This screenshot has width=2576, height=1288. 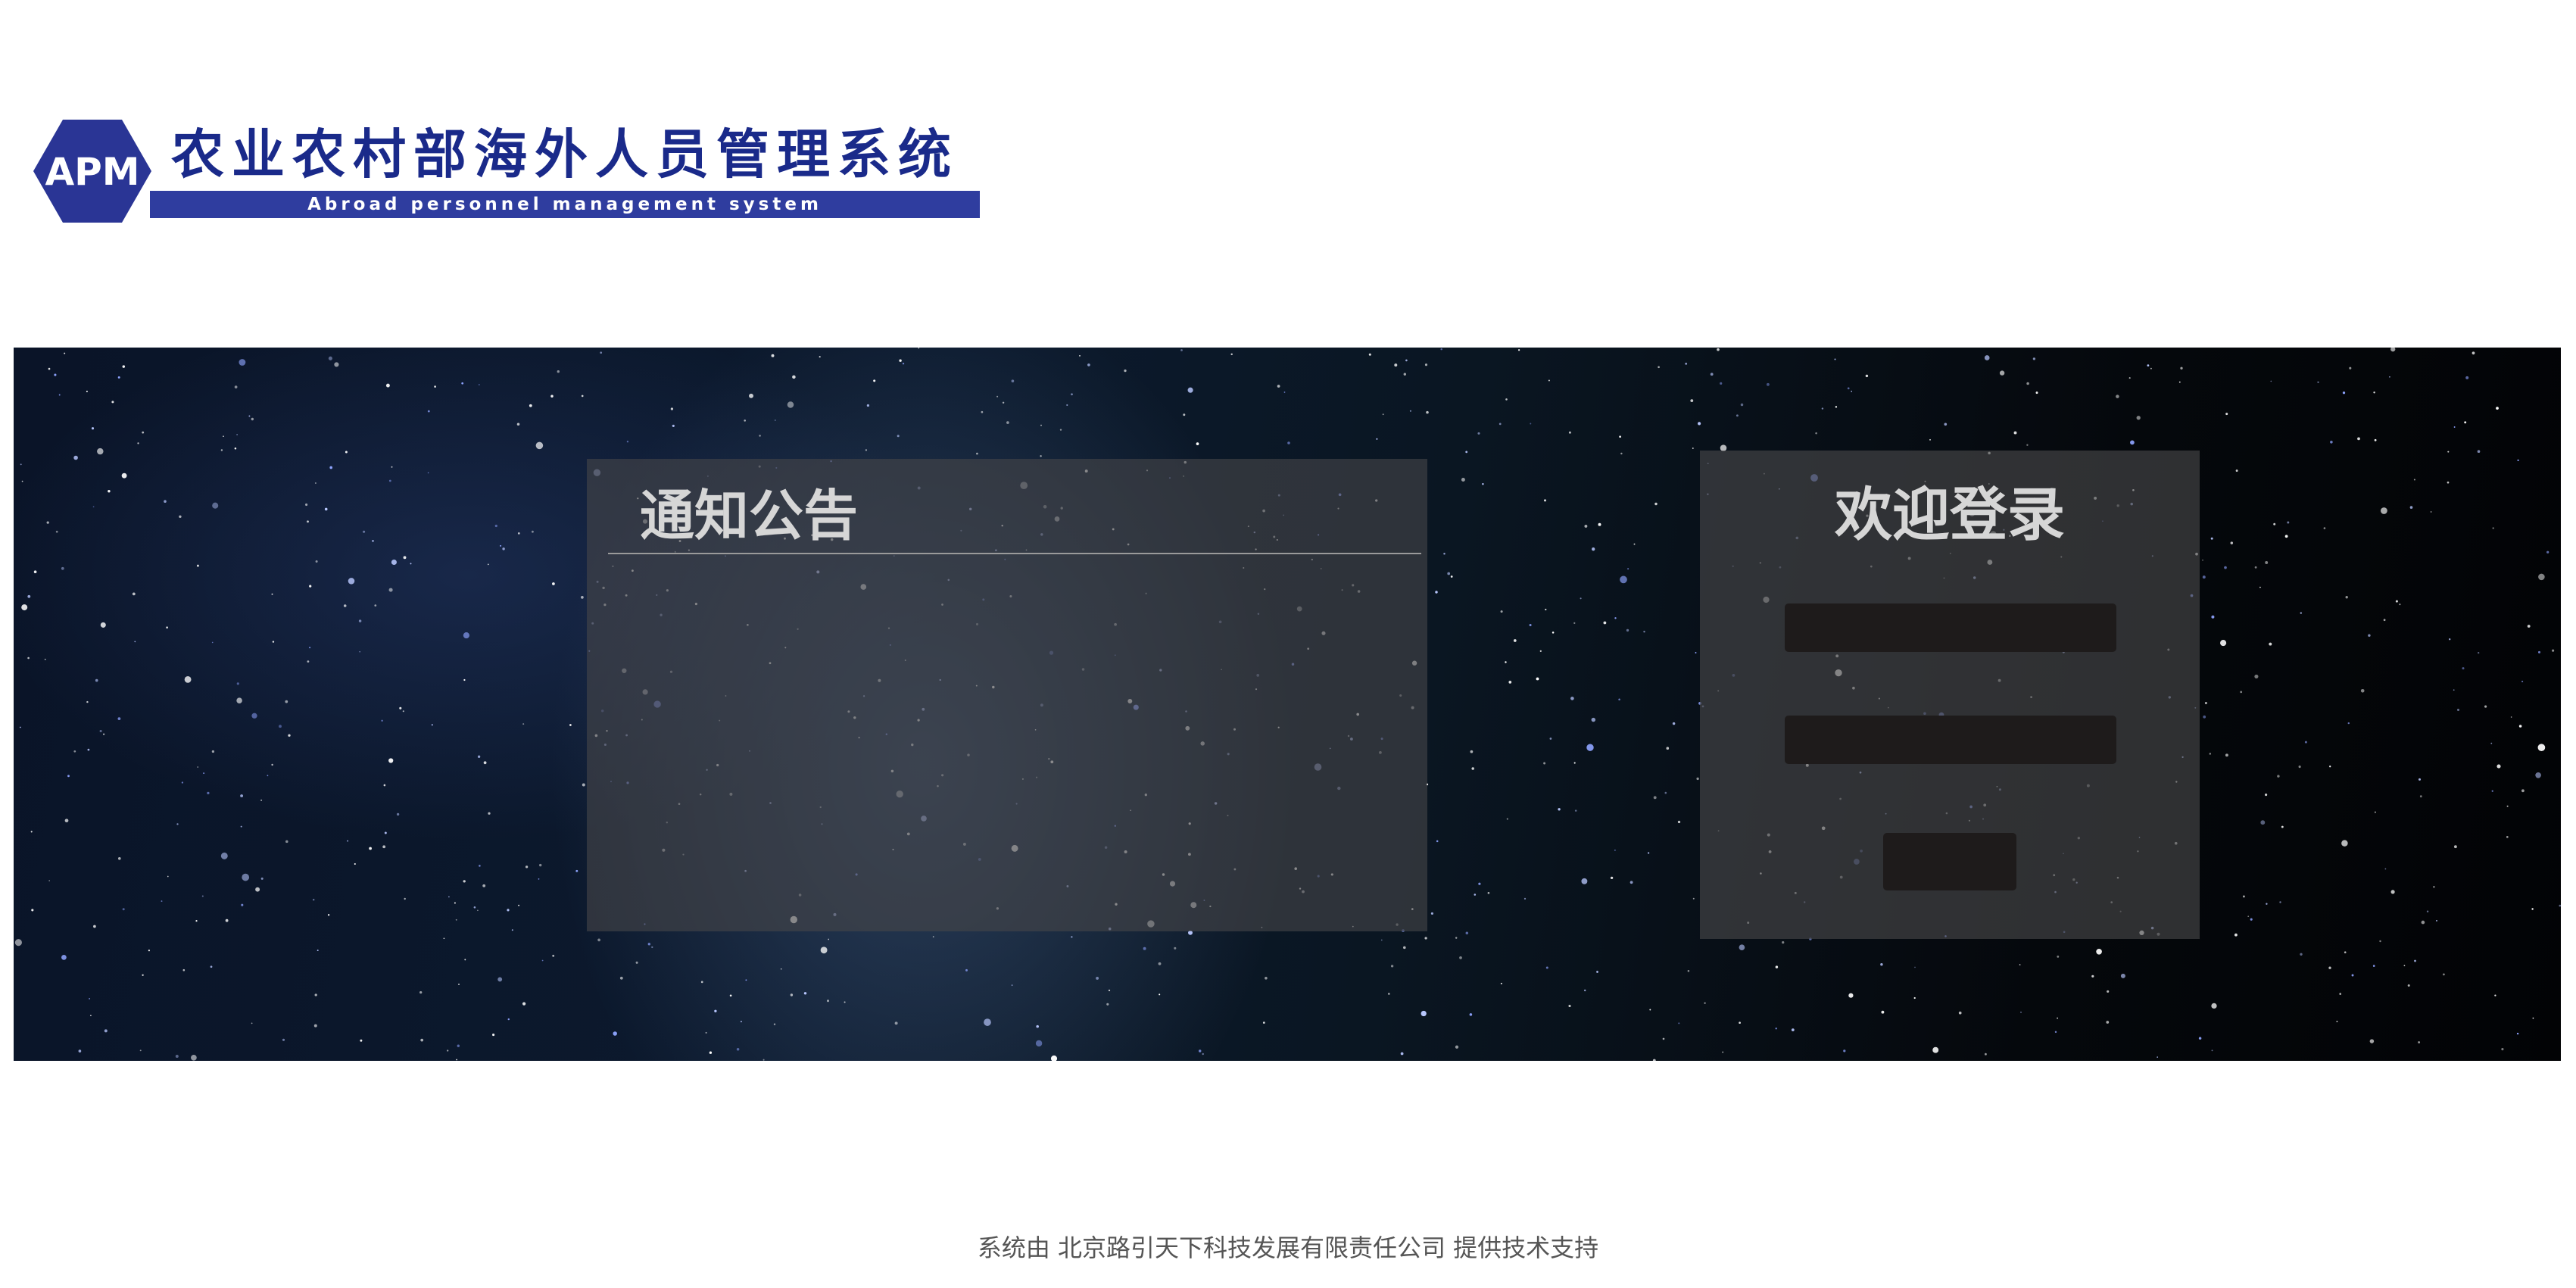 I want to click on login-title: 欢迎登录, so click(x=1950, y=514).